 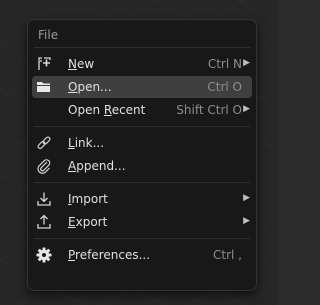 I want to click on menu-title: File, so click(x=48, y=35).